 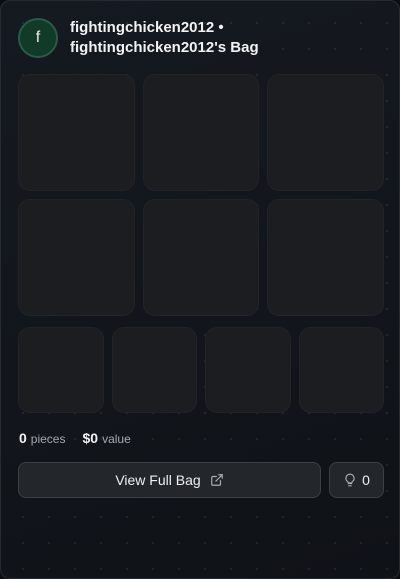 I want to click on pieces-count: 0, so click(x=23, y=438).